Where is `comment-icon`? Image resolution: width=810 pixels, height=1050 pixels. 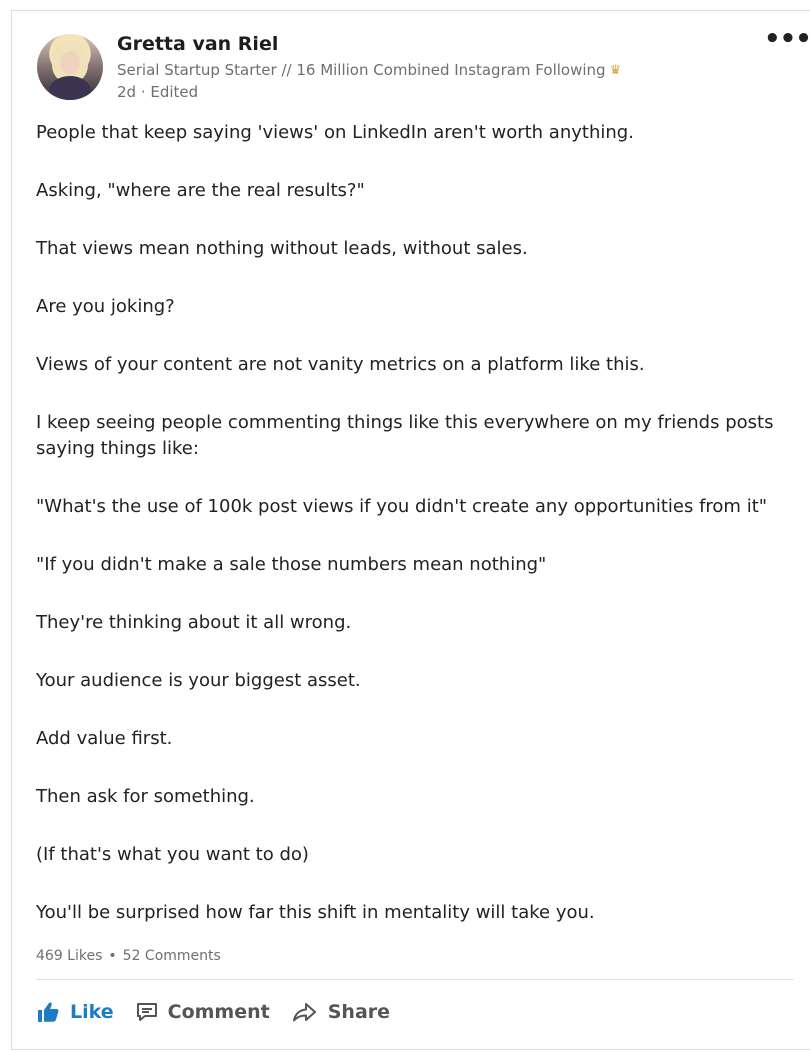 comment-icon is located at coordinates (146, 1012).